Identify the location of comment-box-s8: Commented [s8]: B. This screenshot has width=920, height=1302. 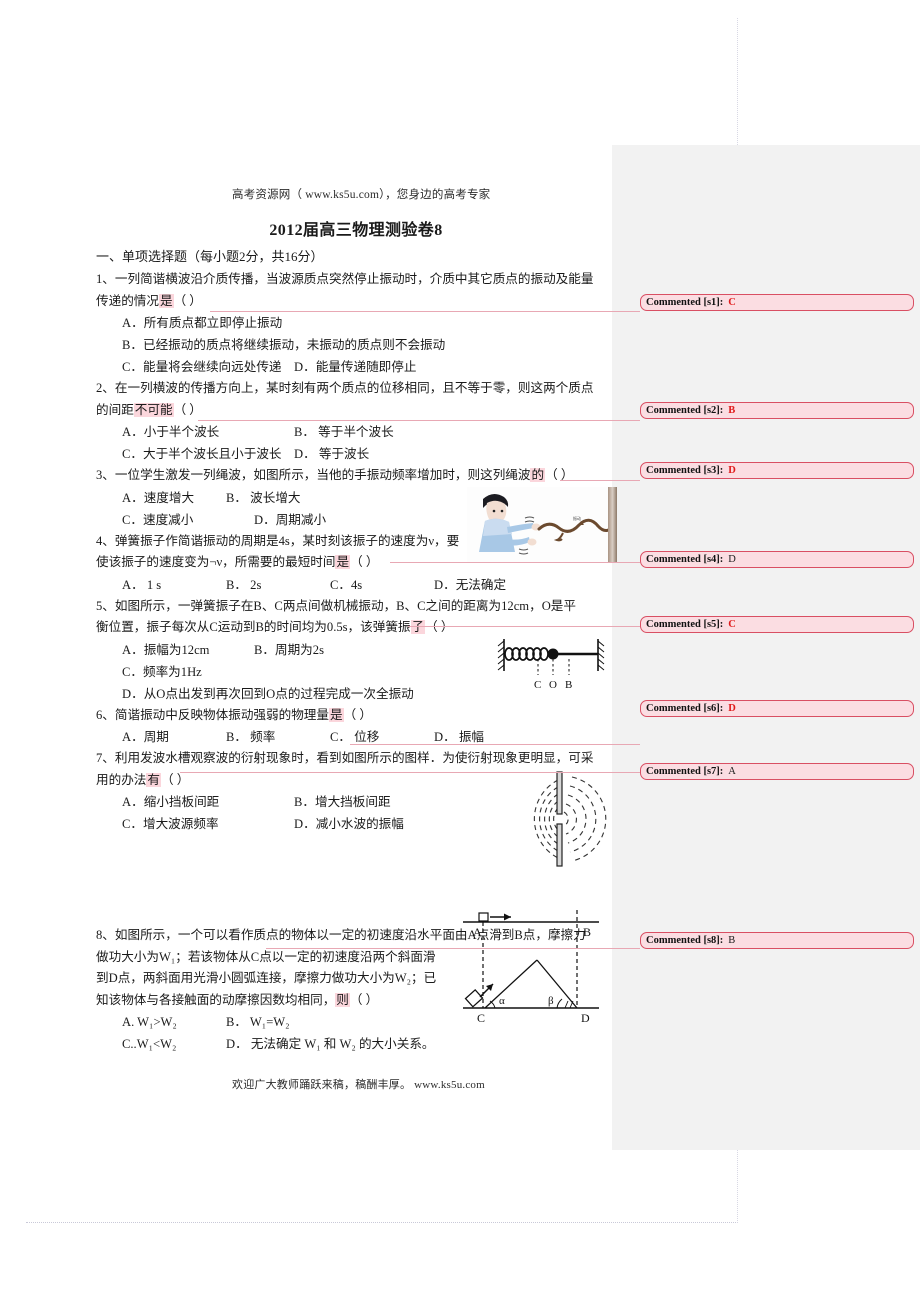
(777, 940).